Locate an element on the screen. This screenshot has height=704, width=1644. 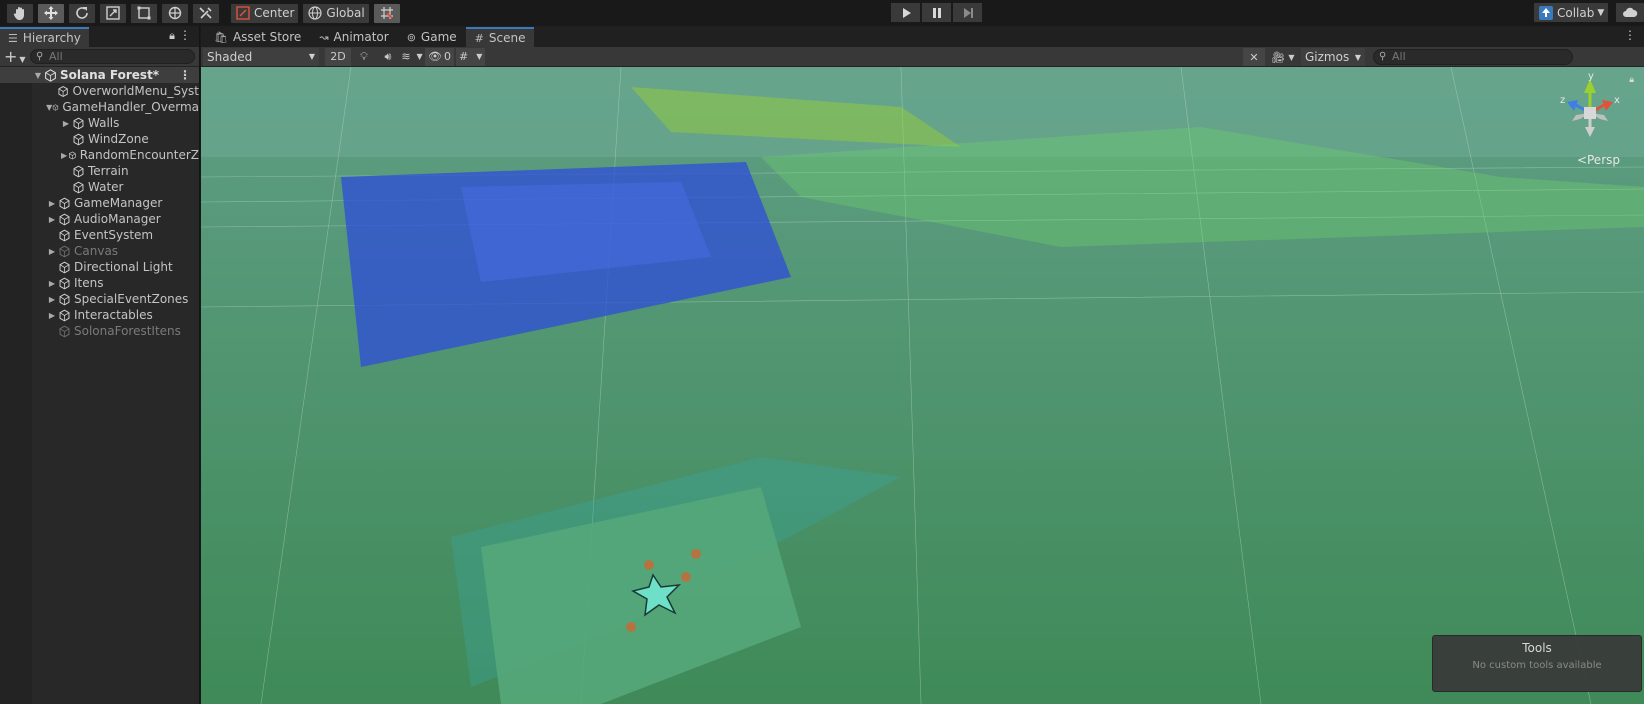
tab-asset-store: 🛍︎ Asset Store is located at coordinates (257, 37).